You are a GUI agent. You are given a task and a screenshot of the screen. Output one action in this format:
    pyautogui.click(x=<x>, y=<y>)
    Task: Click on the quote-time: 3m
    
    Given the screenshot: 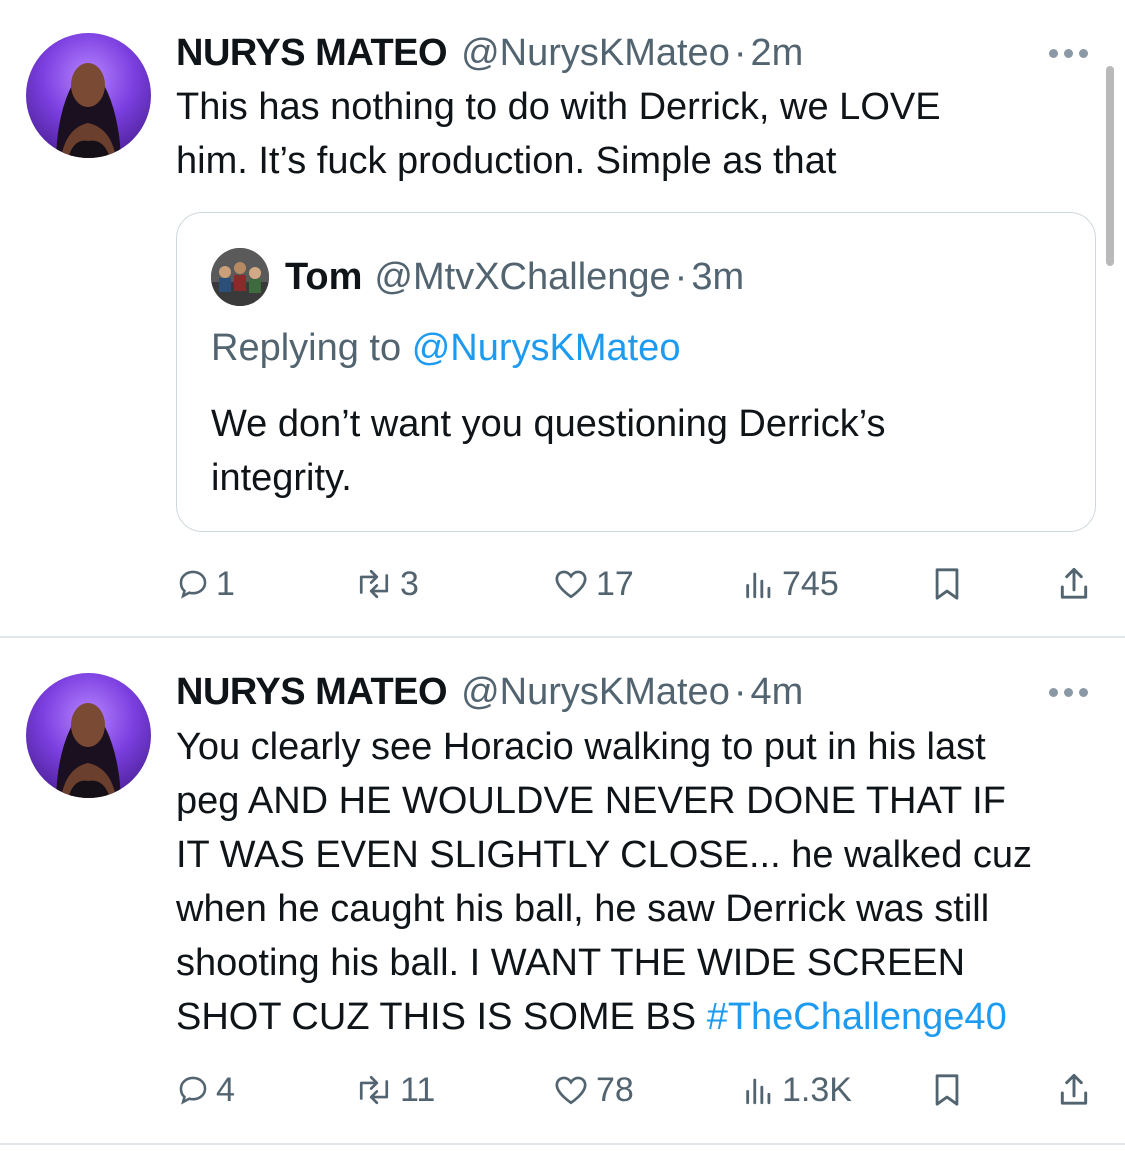 What is the action you would take?
    pyautogui.click(x=718, y=276)
    